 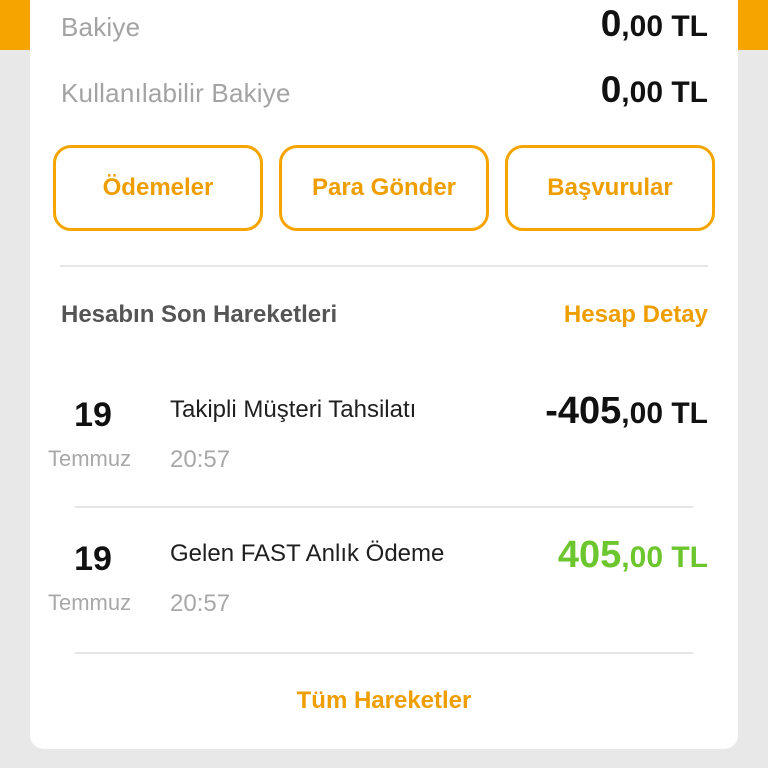 What do you see at coordinates (101, 27) in the screenshot?
I see `balance-label: Bakiye` at bounding box center [101, 27].